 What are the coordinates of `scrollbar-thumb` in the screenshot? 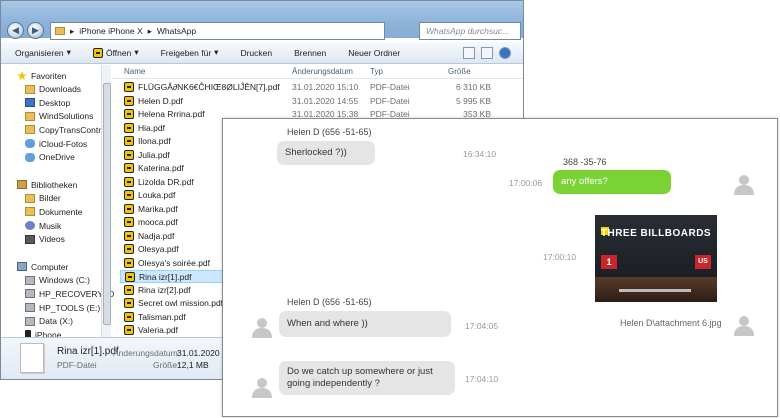 It's located at (107, 204).